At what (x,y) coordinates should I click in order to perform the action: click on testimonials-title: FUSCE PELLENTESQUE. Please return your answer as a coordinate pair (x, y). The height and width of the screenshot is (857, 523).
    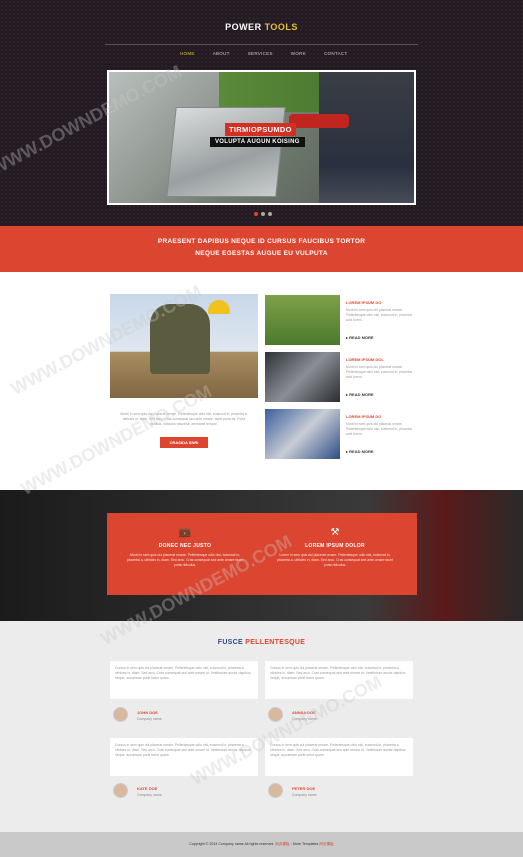
    Looking at the image, I should click on (261, 642).